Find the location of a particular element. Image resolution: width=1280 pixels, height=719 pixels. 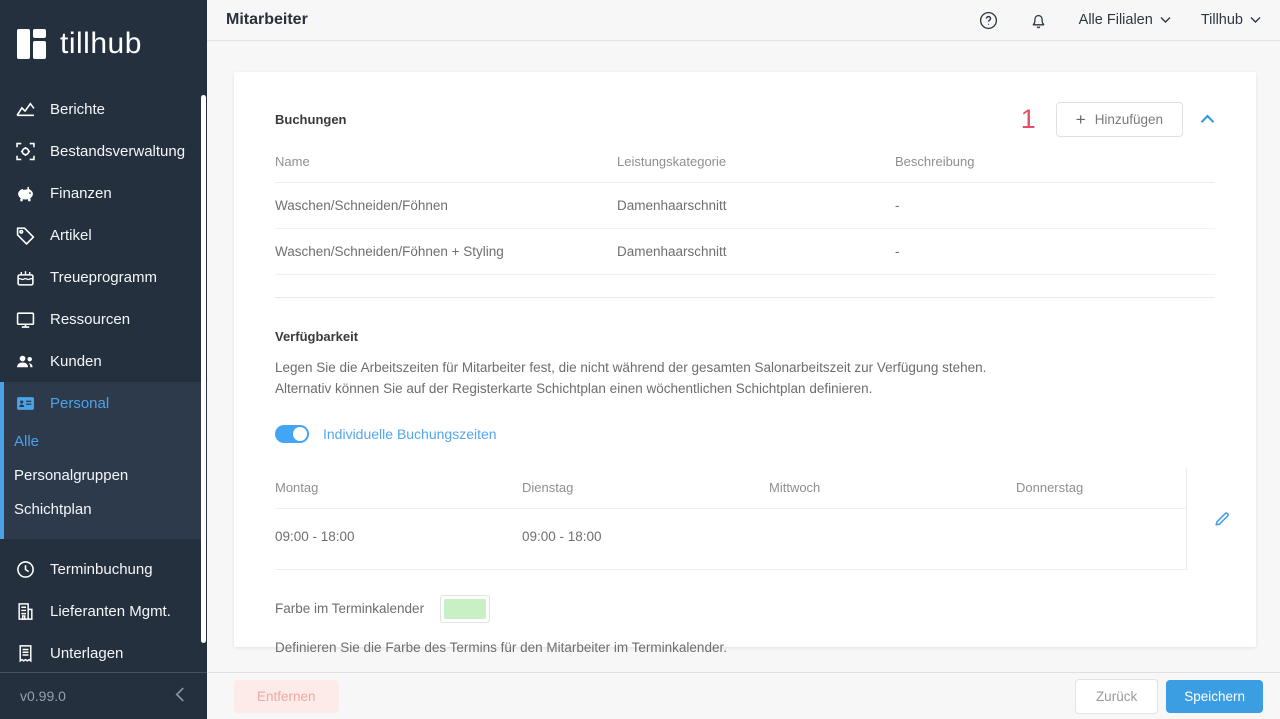

bookings-heading: Buchungen is located at coordinates (311, 119).